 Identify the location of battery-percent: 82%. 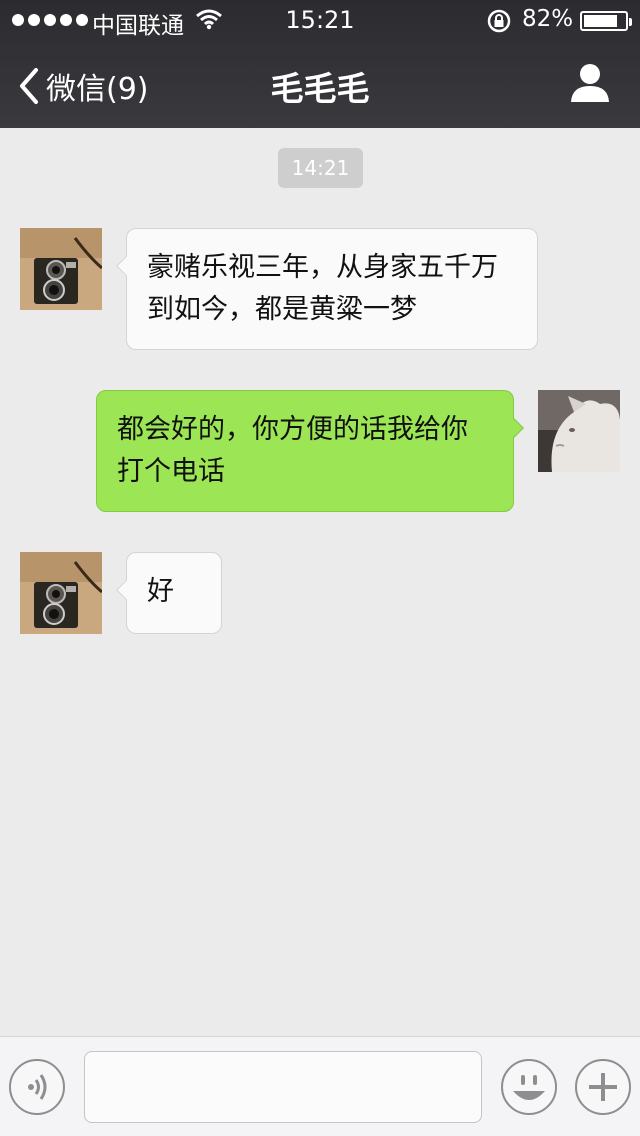
(548, 19).